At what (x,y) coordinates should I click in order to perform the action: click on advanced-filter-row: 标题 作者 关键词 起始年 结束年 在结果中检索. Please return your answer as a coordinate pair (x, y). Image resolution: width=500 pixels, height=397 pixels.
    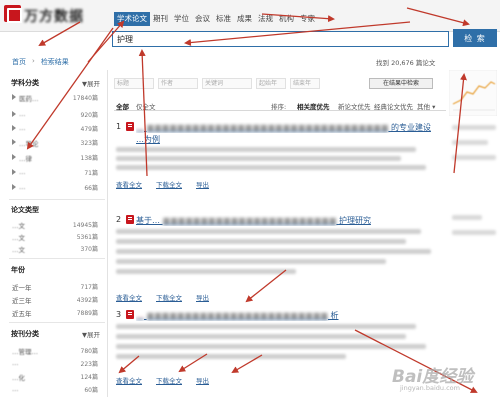
    Looking at the image, I should click on (279, 84).